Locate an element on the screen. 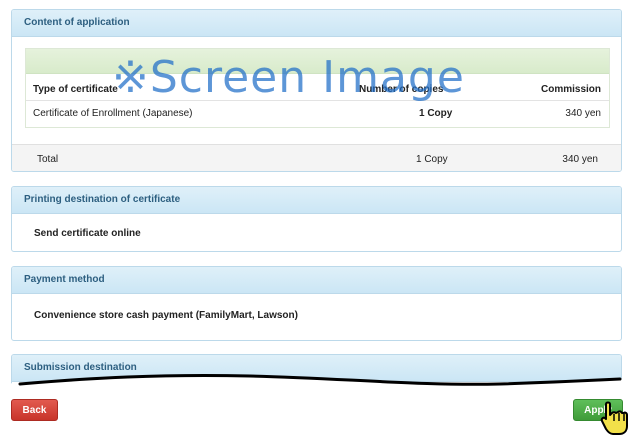 This screenshot has height=440, width=628. total-row: Total 1 Copy 340 yen is located at coordinates (316, 157).